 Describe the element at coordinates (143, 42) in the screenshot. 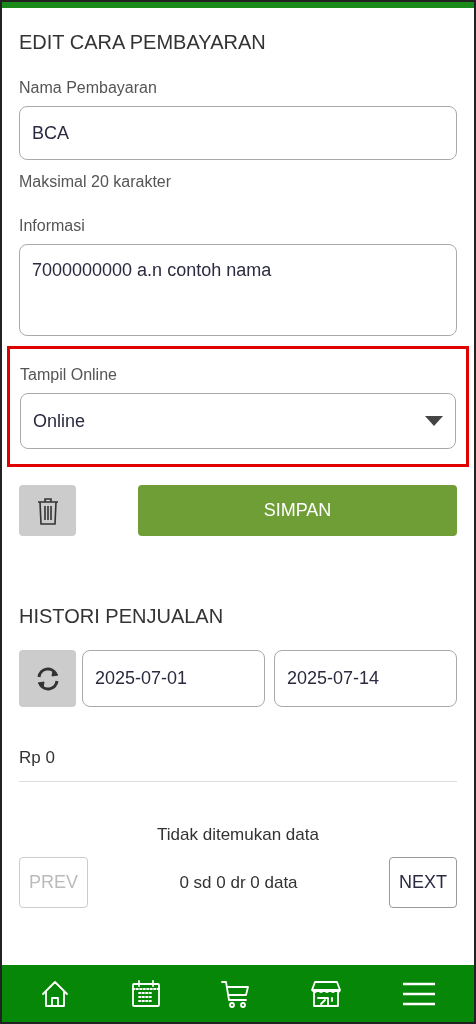

I see `section-title: EDIT CARA PEMBAYARAN` at that location.